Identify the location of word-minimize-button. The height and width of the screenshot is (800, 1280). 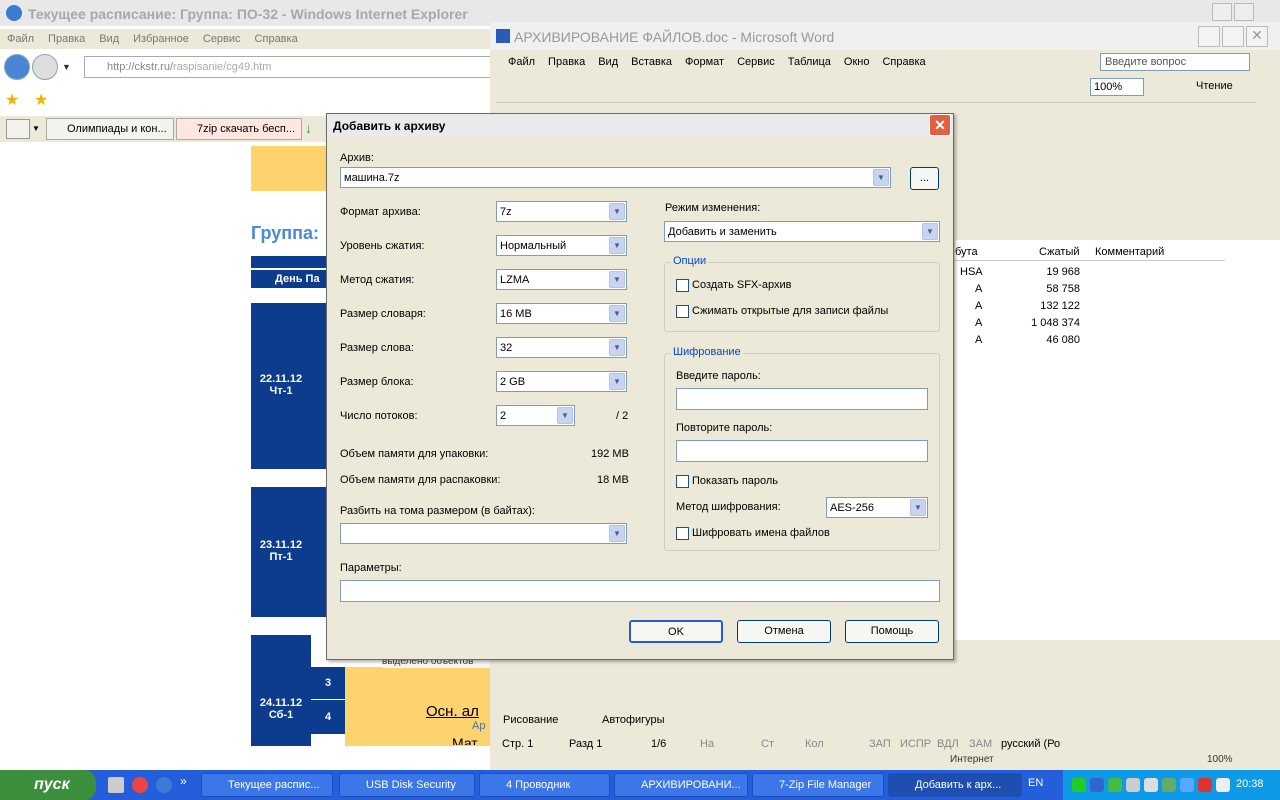
(1209, 36).